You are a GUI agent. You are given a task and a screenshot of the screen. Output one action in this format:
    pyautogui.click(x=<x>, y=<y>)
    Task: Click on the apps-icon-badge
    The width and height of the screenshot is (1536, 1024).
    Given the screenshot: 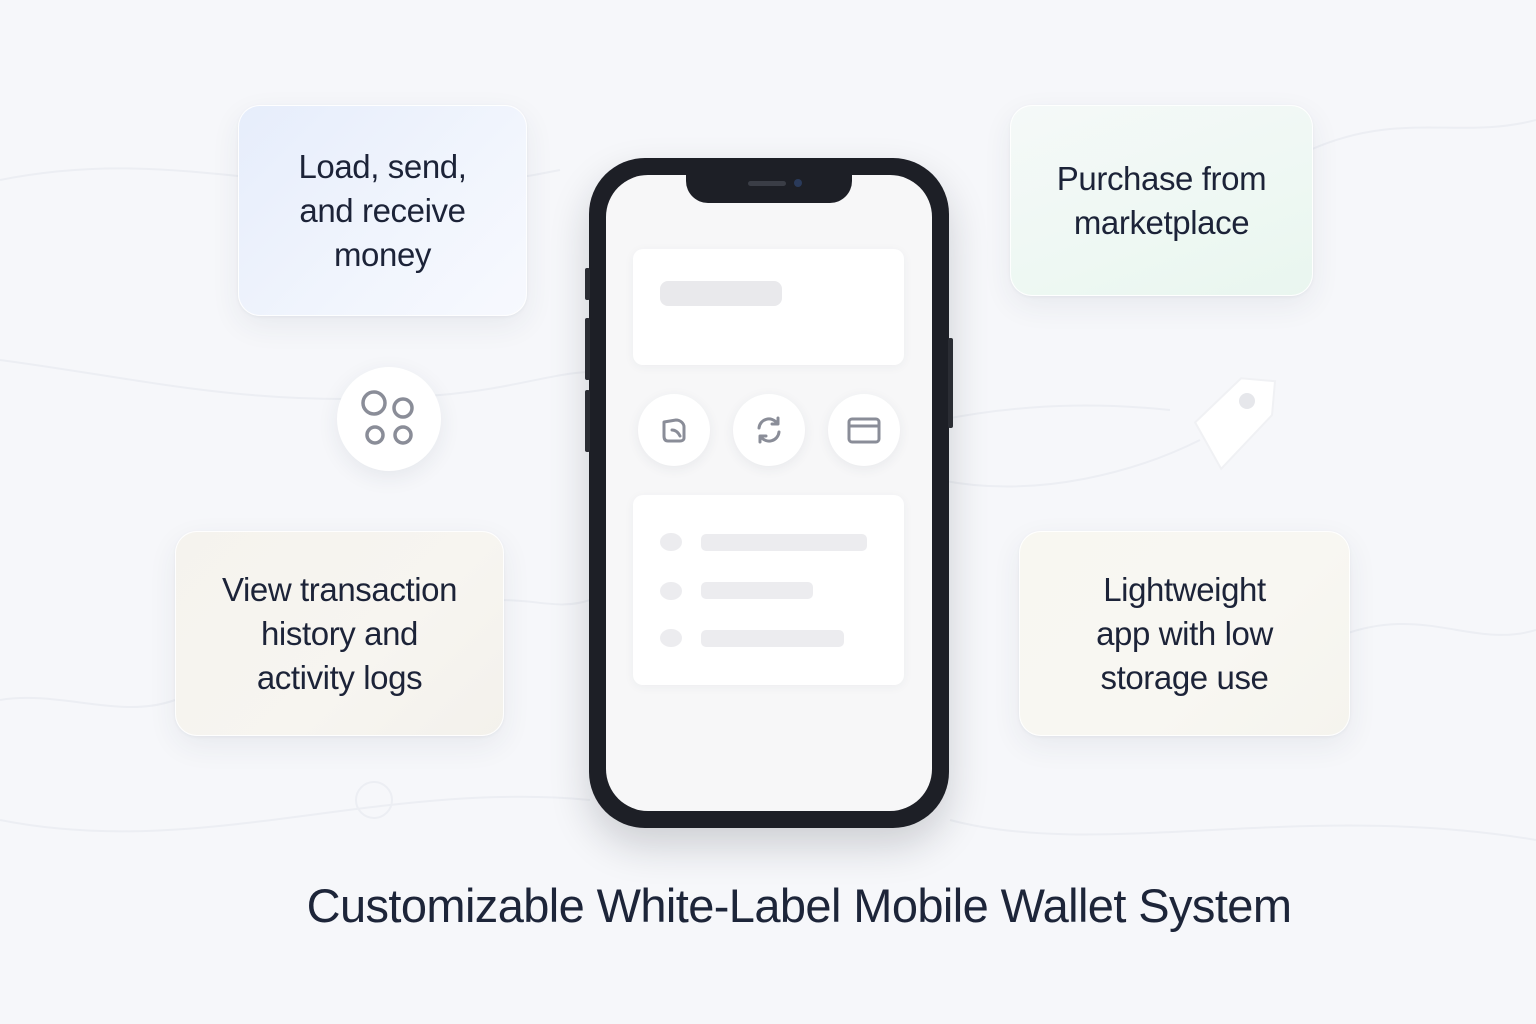 What is the action you would take?
    pyautogui.click(x=389, y=419)
    